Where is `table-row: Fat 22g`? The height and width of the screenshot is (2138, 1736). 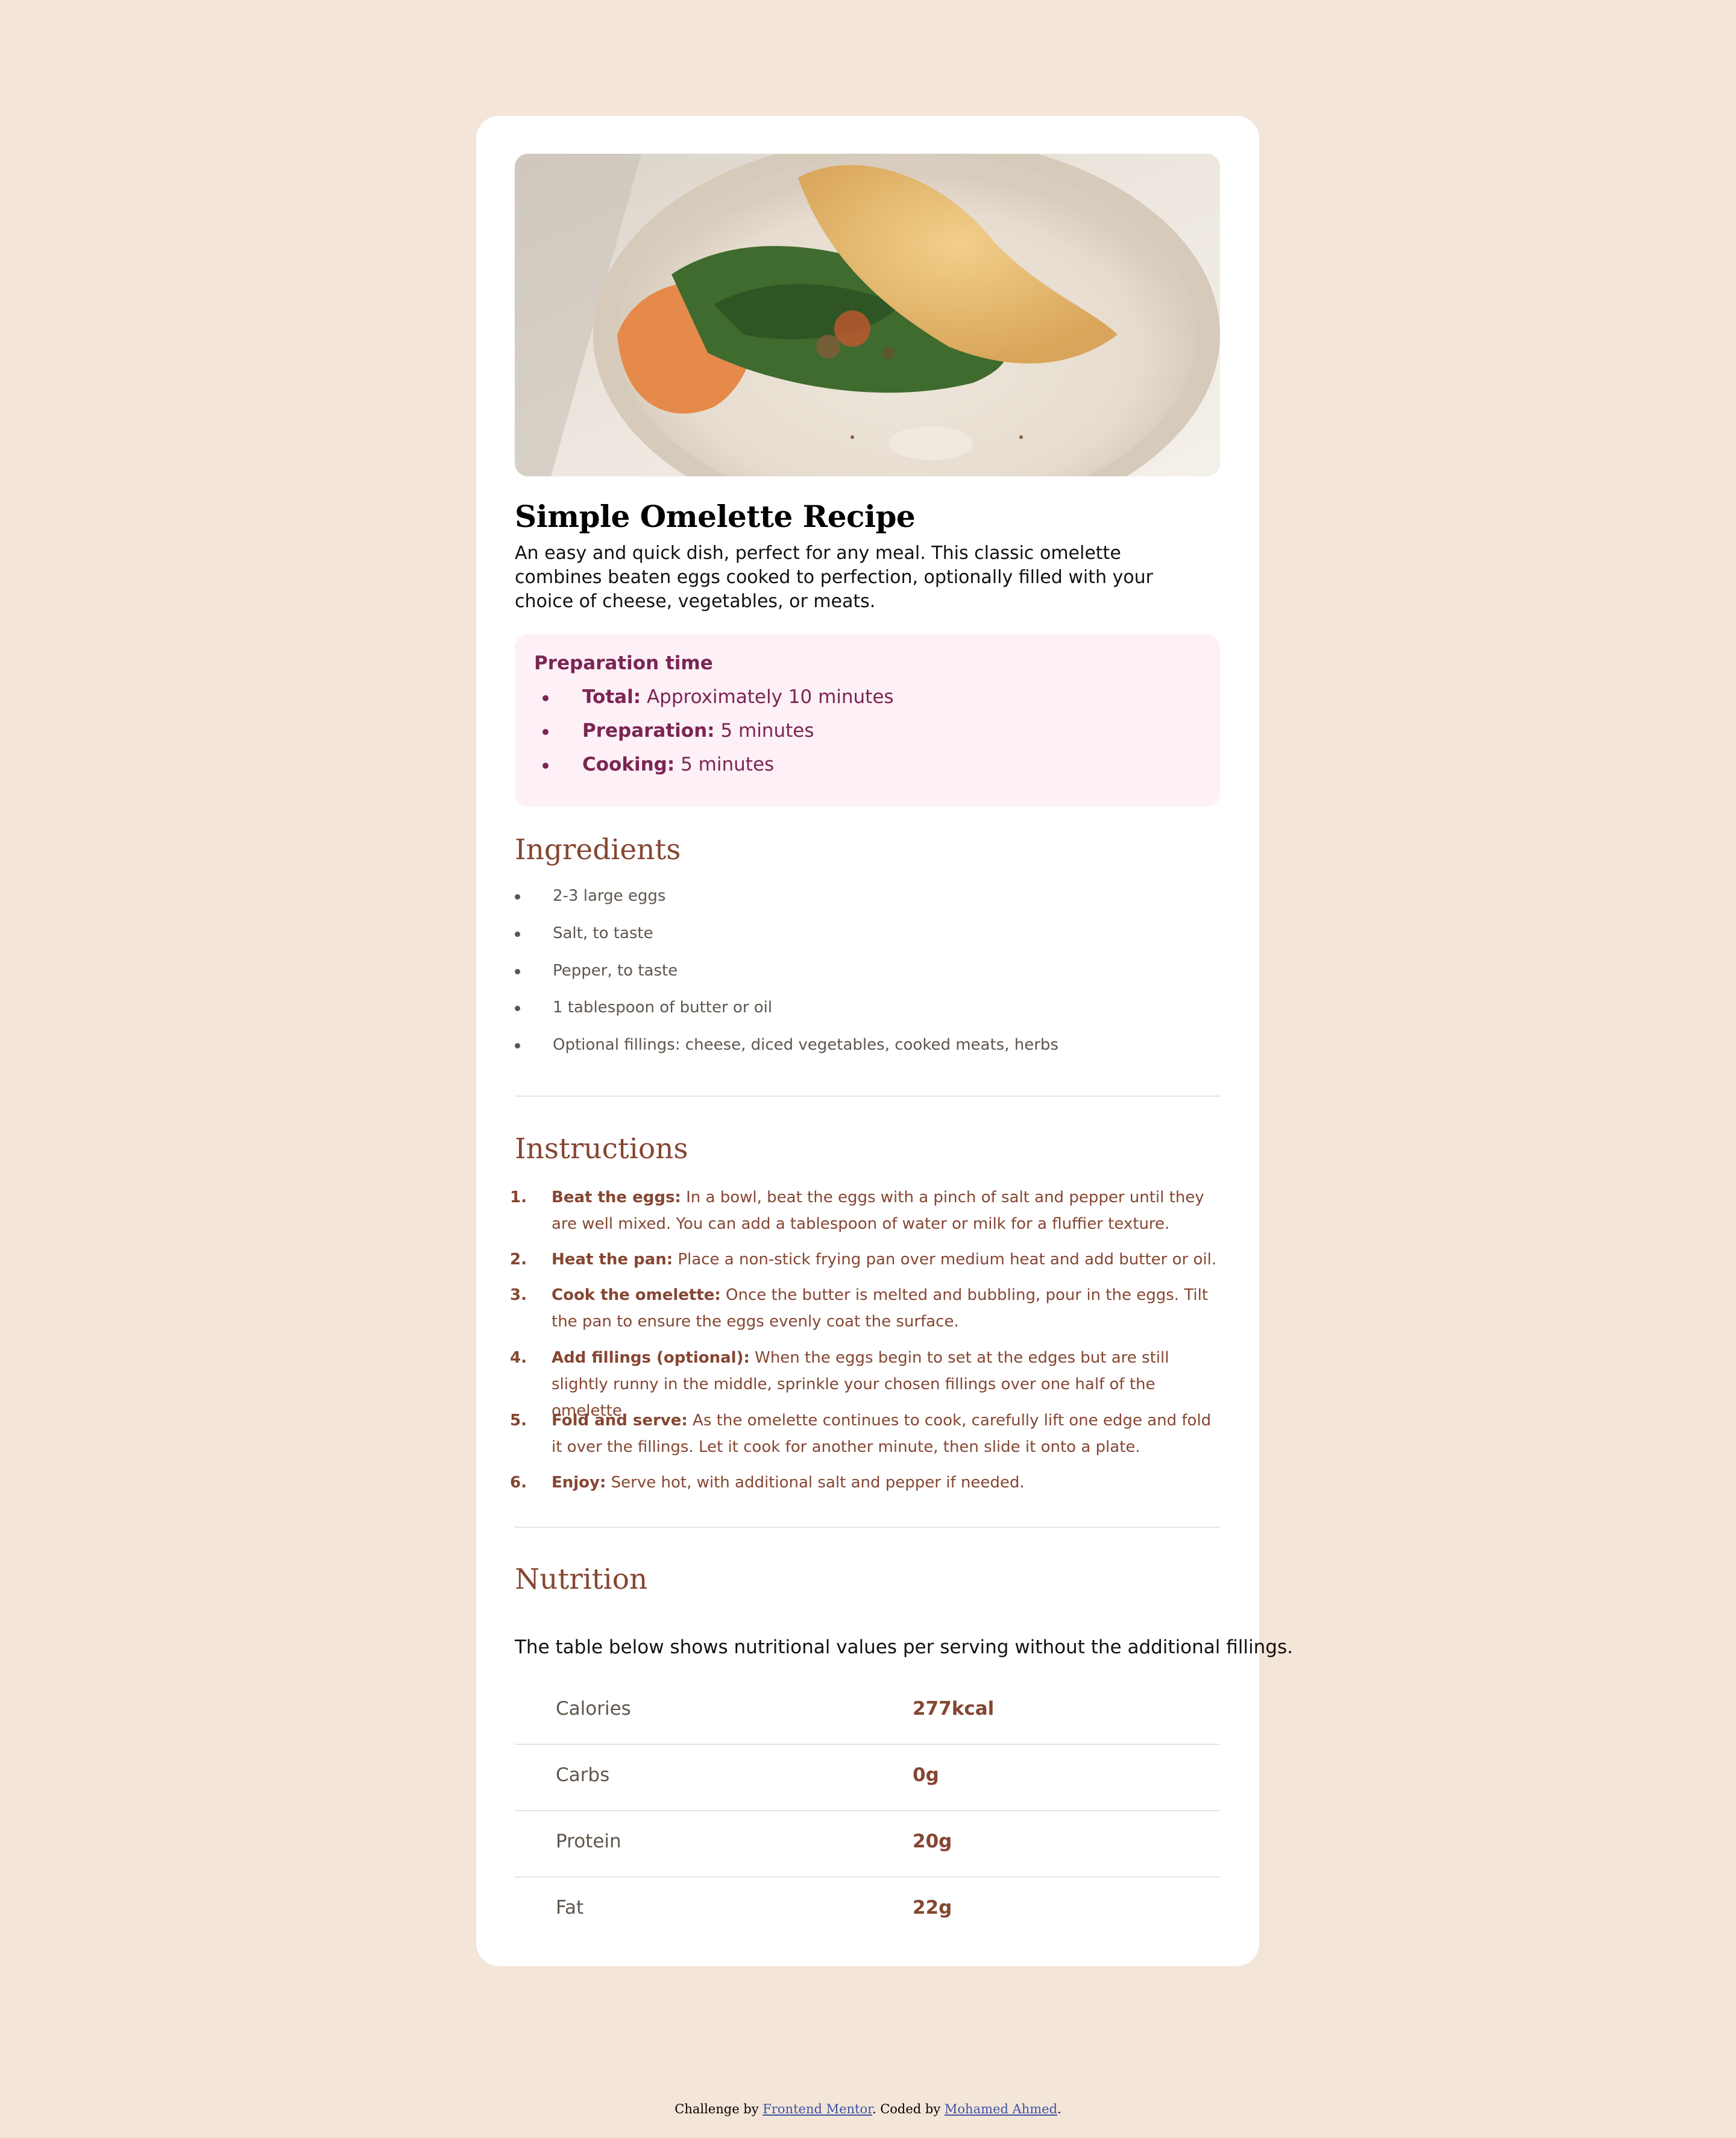 table-row: Fat 22g is located at coordinates (867, 1911).